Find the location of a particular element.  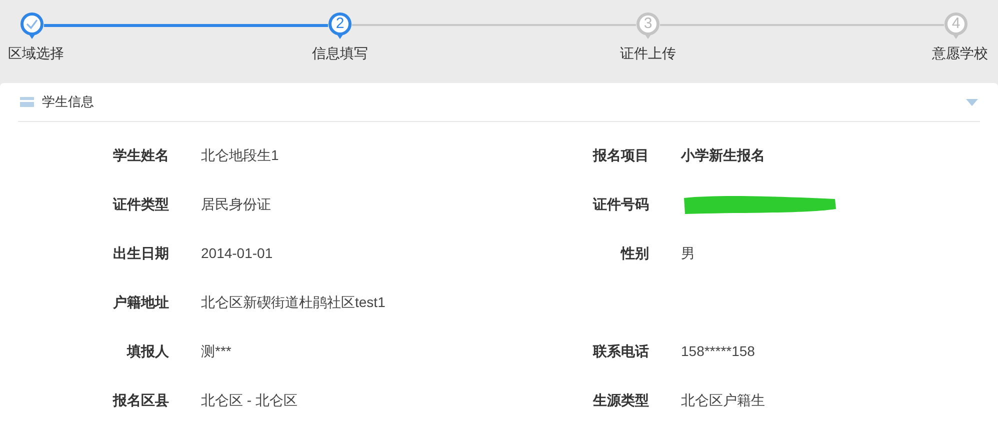

field-value: 北仑区新碶街道杜鹃社区test1 is located at coordinates (293, 302).